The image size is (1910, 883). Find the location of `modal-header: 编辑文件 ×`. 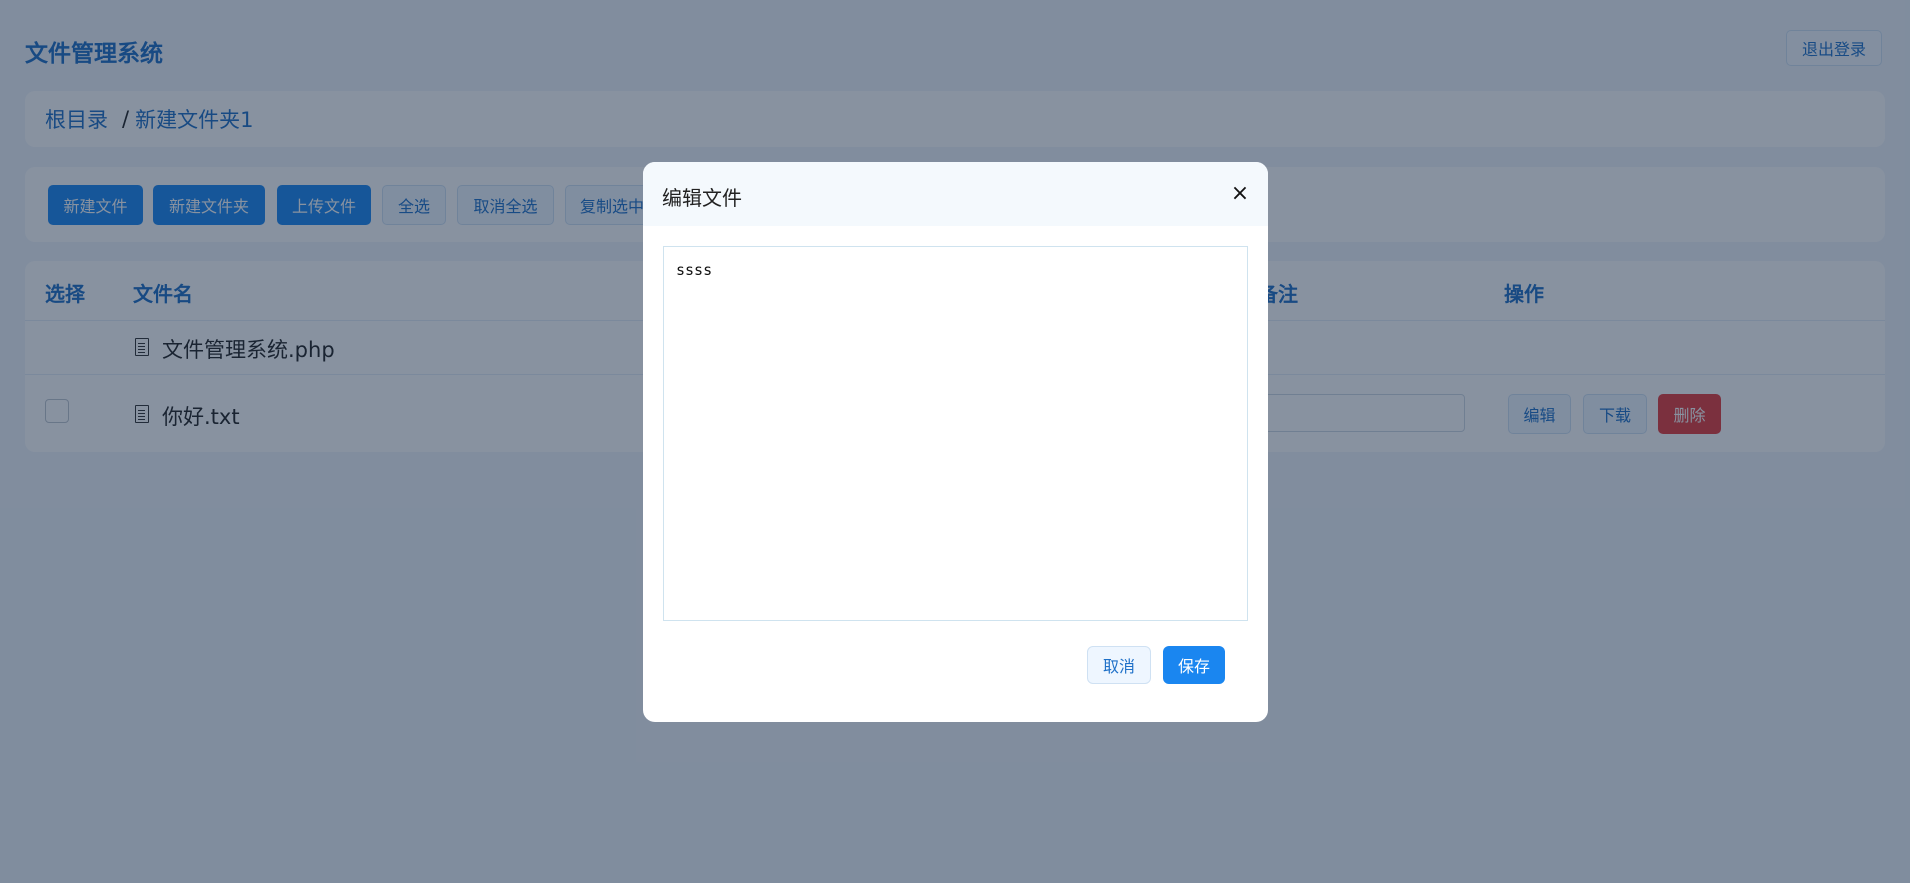

modal-header: 编辑文件 × is located at coordinates (955, 194).